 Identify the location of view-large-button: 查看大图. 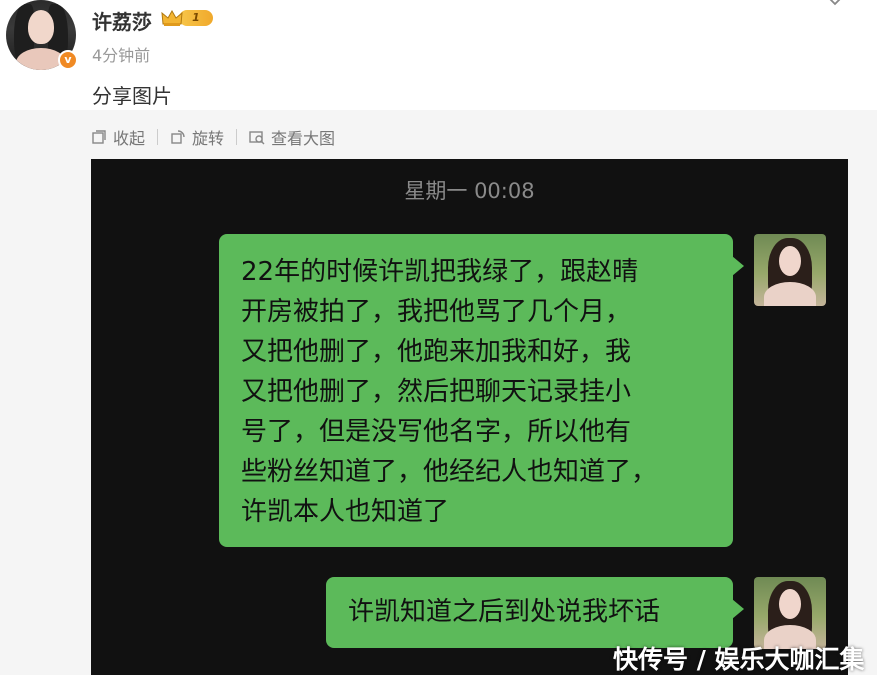
(292, 137).